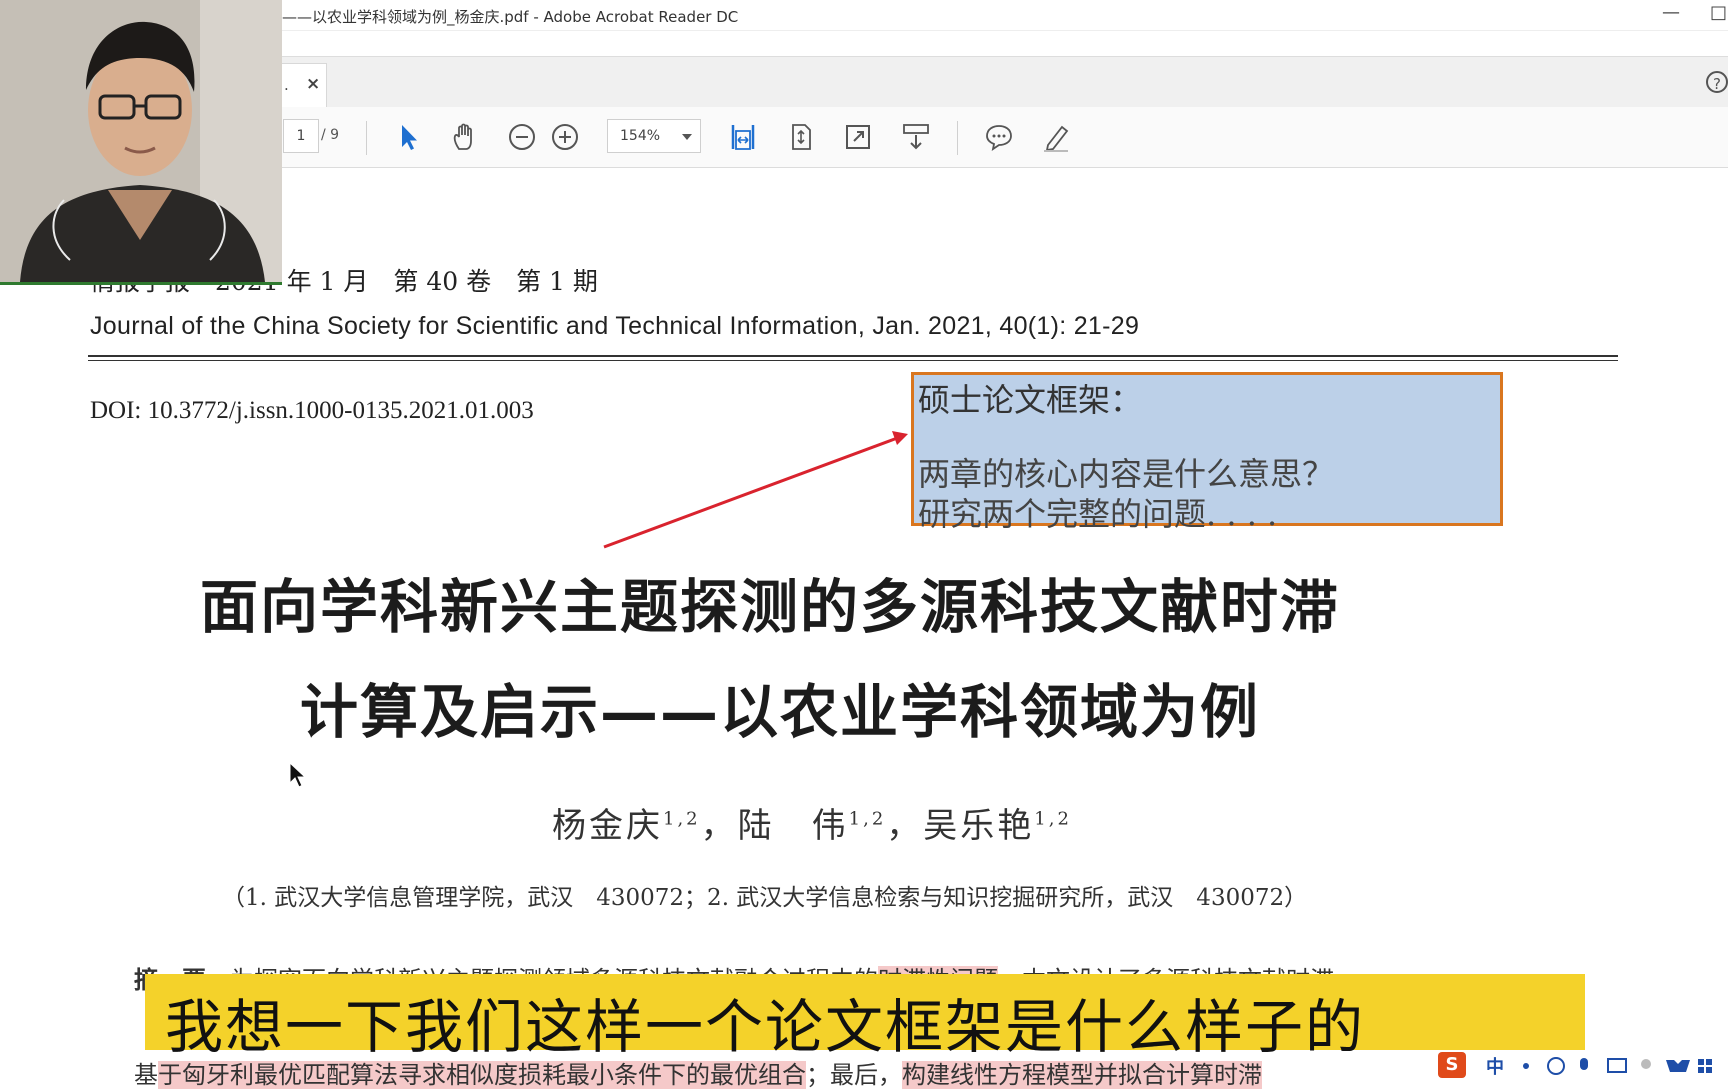 This screenshot has height=1090, width=1728. I want to click on abstract-text: ；最后，, so click(854, 1075).